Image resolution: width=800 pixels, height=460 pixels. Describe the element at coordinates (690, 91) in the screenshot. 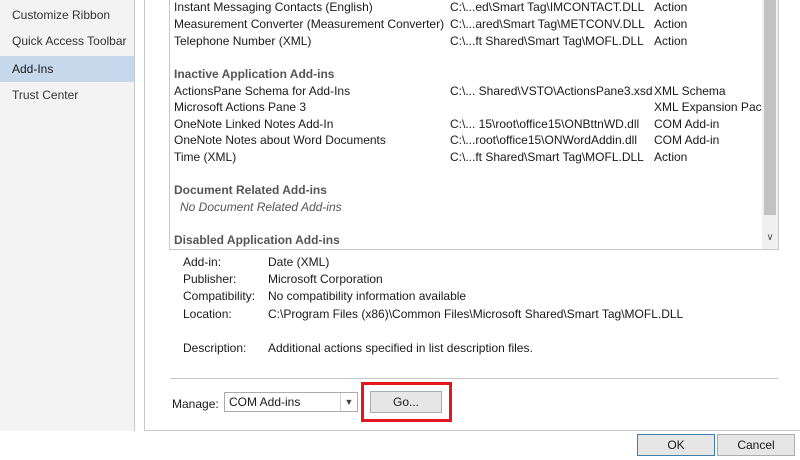

I see `addin-type: XML Schema` at that location.